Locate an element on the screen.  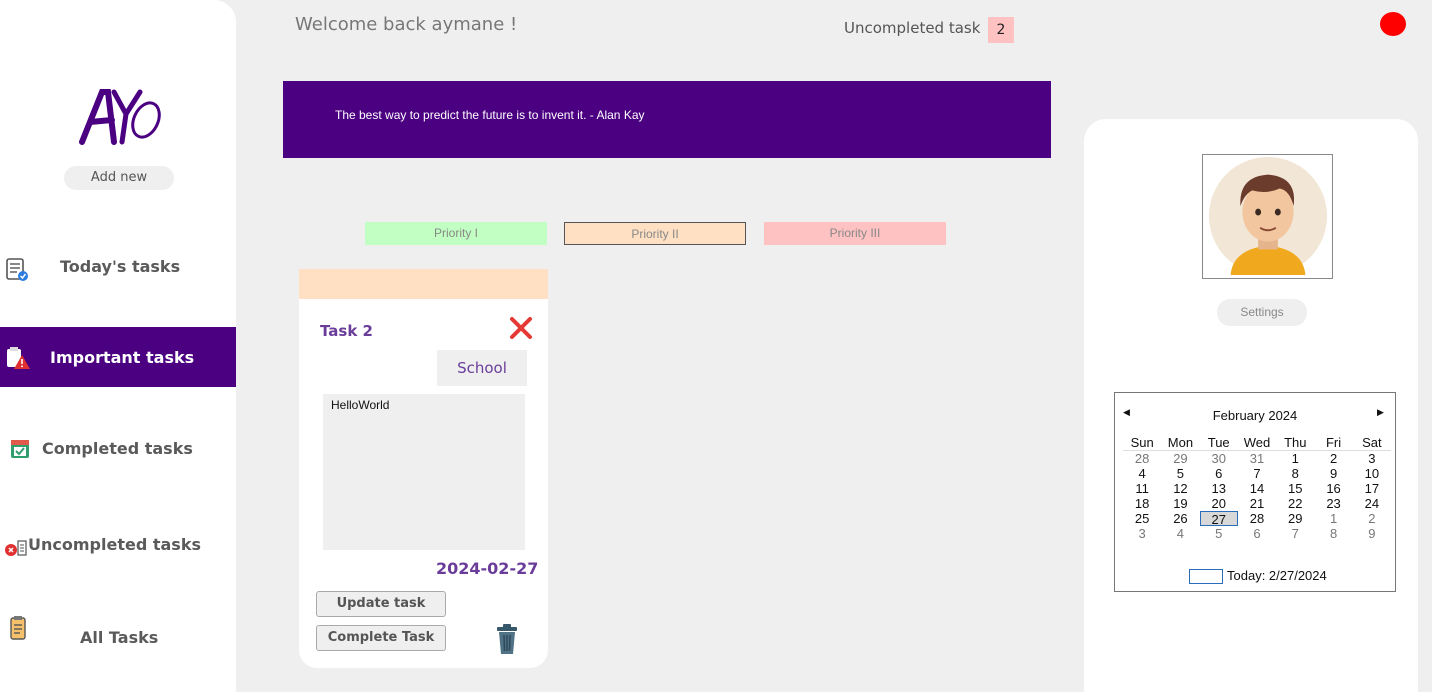
calendar-weekday-label: Mon is located at coordinates (1180, 443).